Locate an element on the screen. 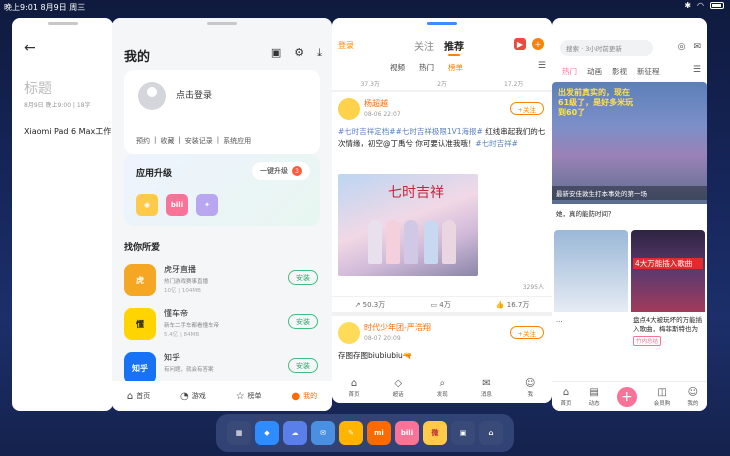 The image size is (730, 456). dongchedi-app-icon: 懂 is located at coordinates (140, 324).